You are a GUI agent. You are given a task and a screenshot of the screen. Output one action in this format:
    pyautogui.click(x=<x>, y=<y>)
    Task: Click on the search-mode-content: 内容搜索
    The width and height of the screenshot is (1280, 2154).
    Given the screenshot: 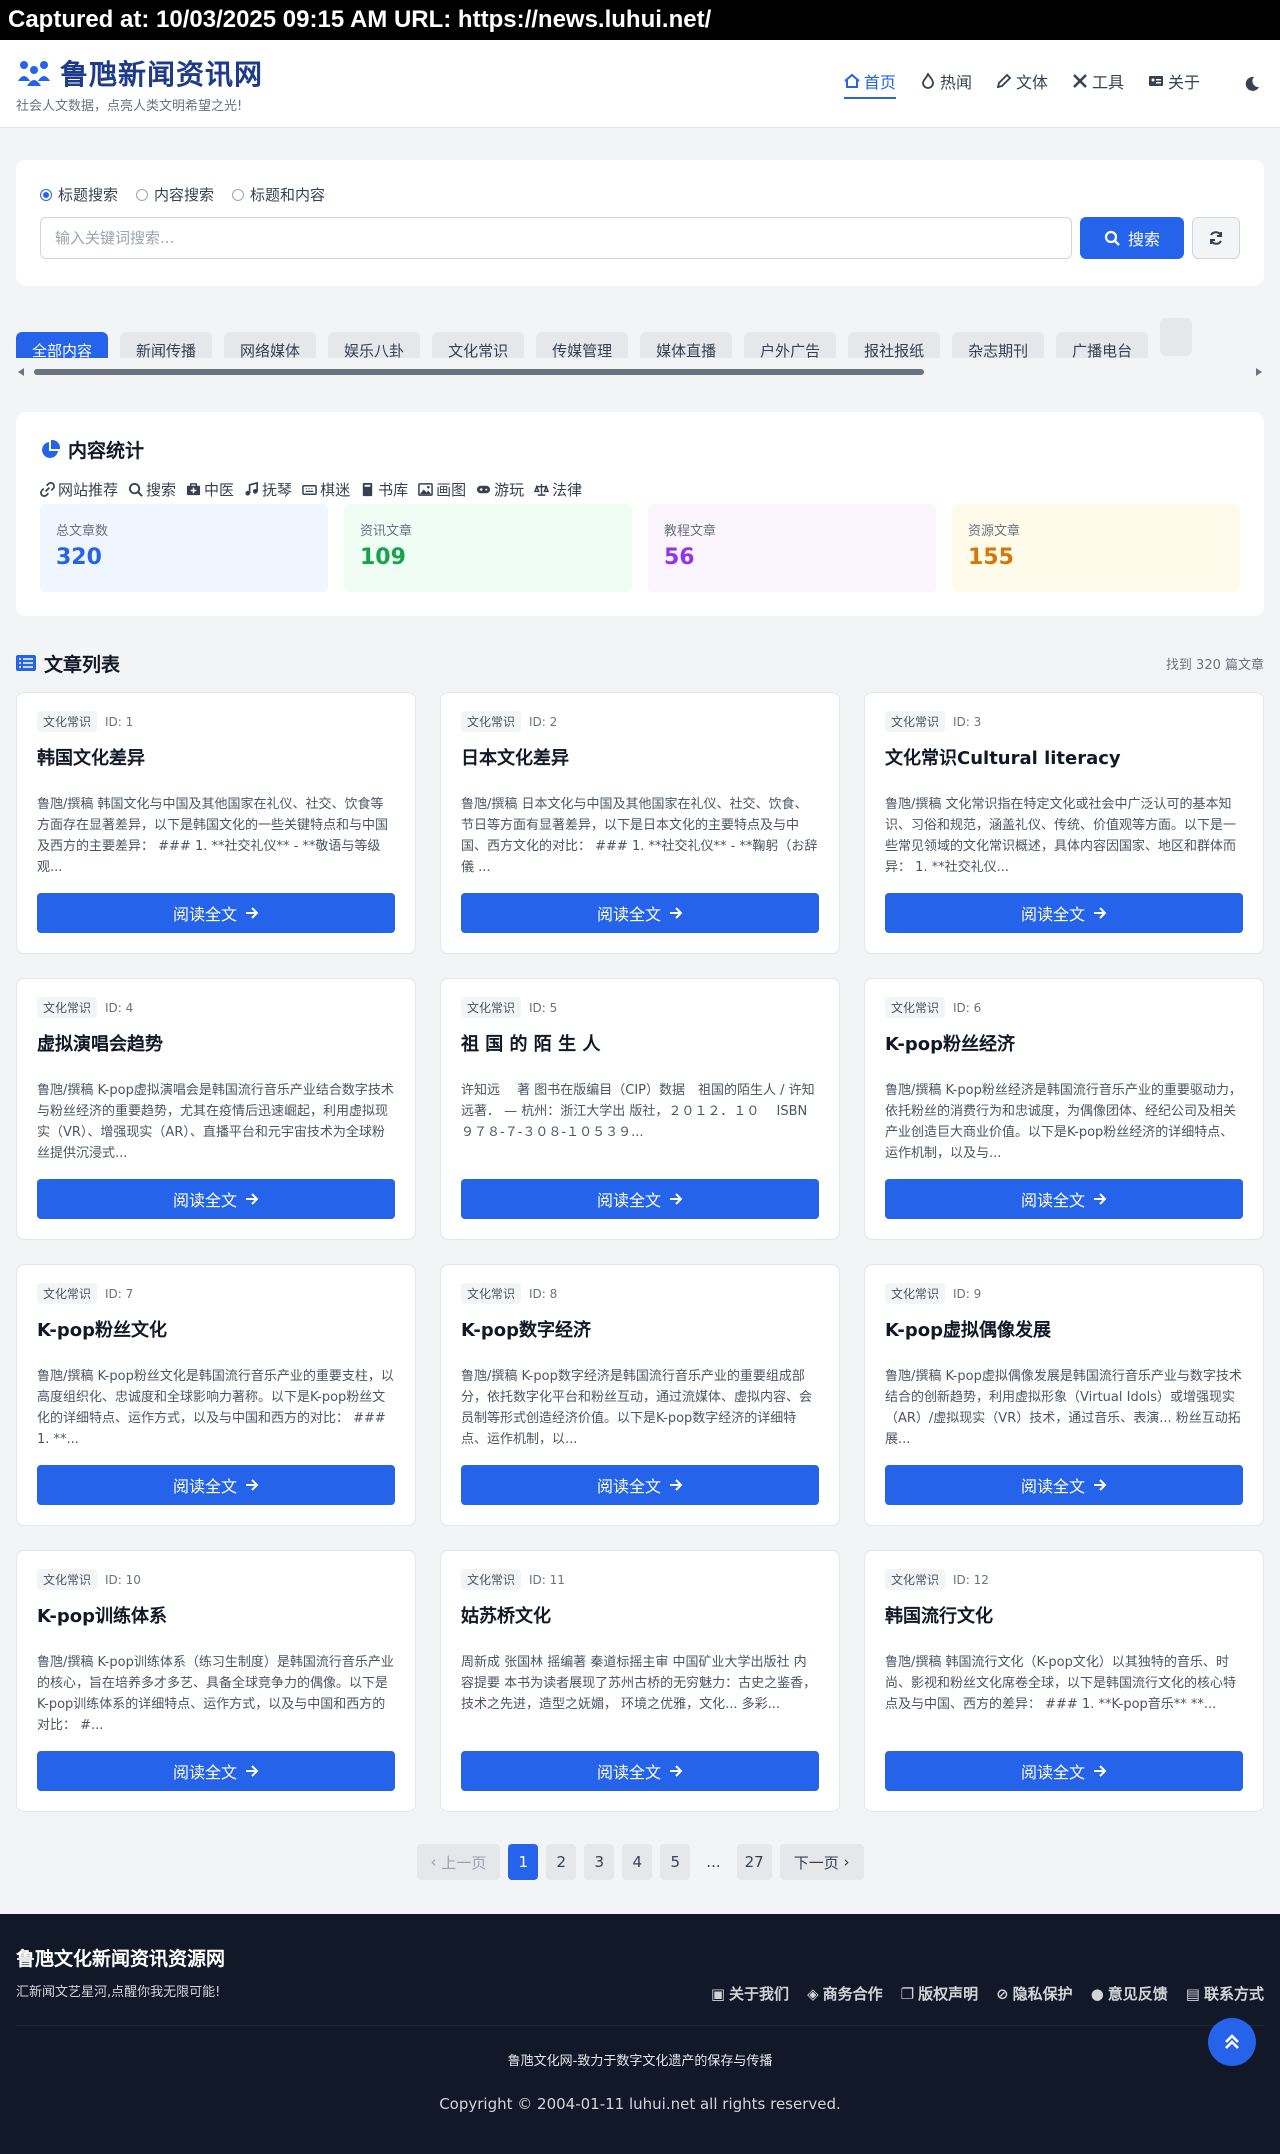 What is the action you would take?
    pyautogui.click(x=175, y=194)
    